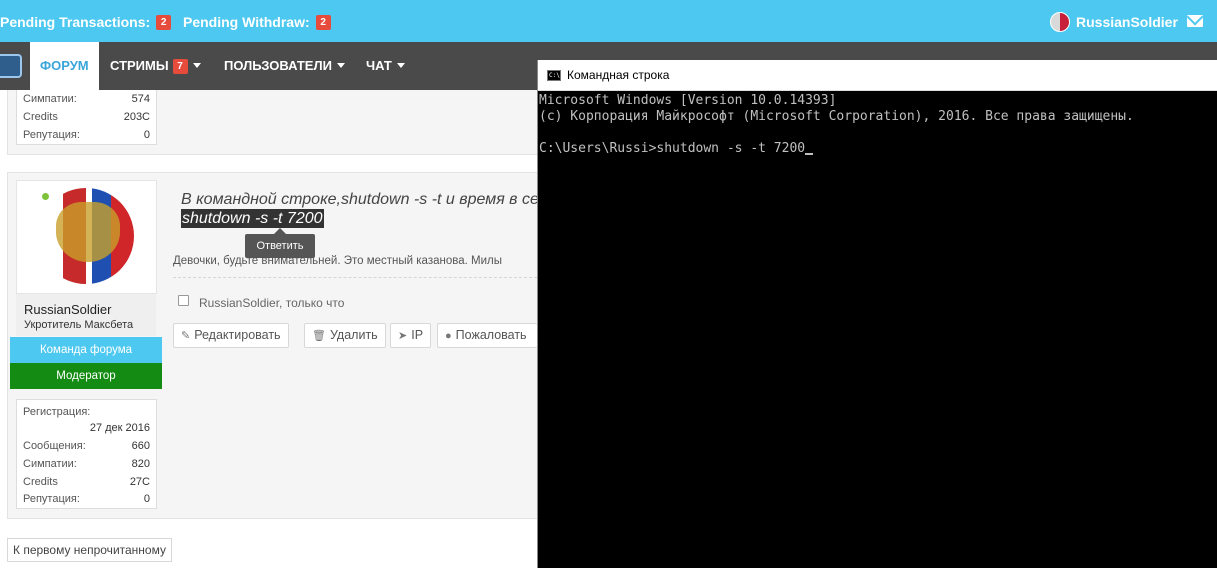 The image size is (1217, 568). What do you see at coordinates (45, 196) in the screenshot?
I see `online-status-icon` at bounding box center [45, 196].